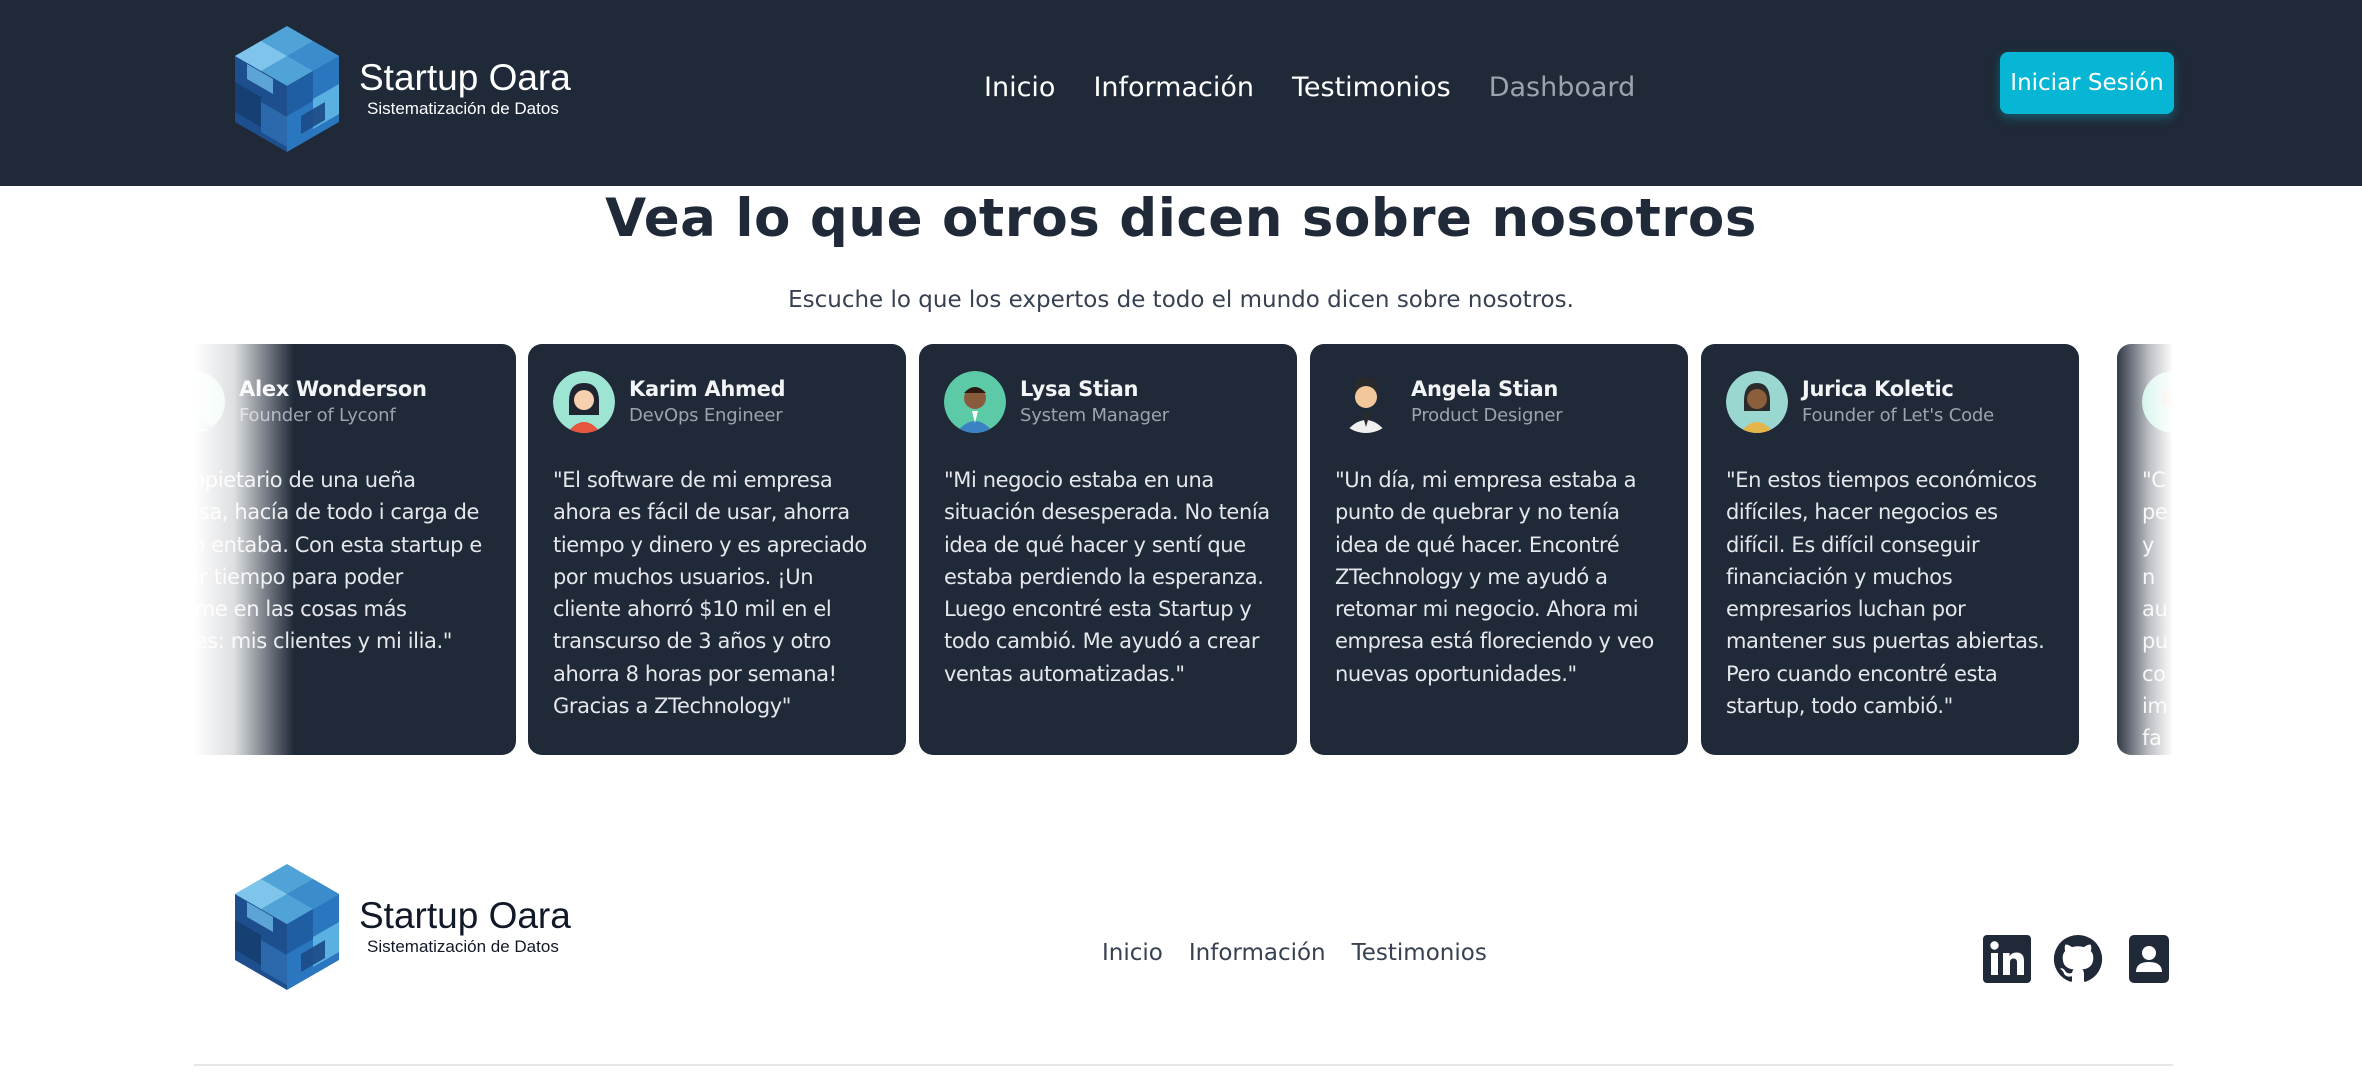 This screenshot has width=2362, height=1076. I want to click on linkedin-link, so click(2007, 959).